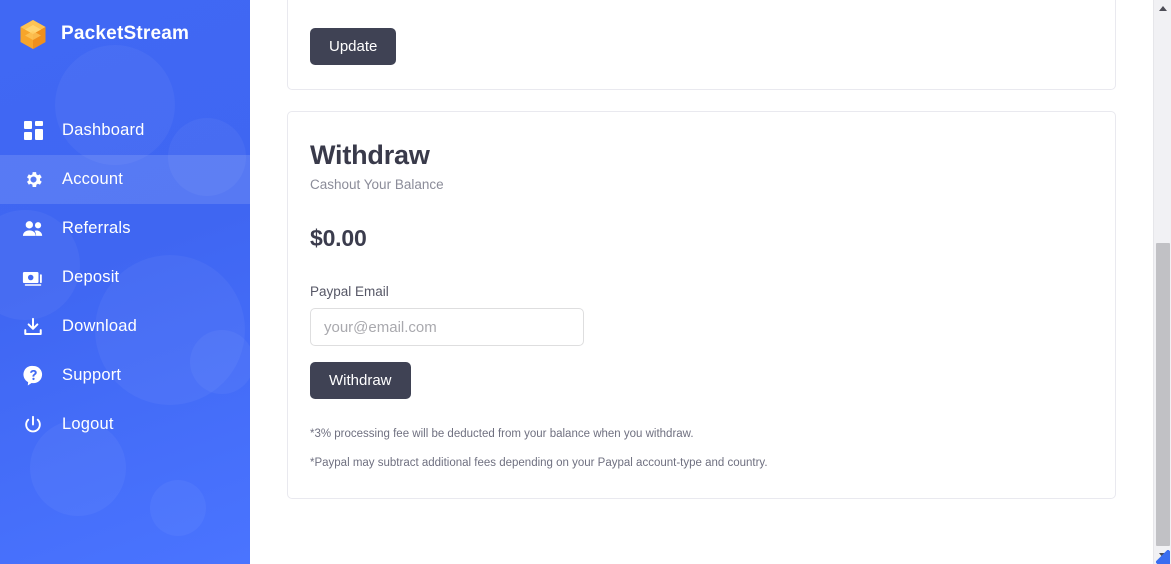 The width and height of the screenshot is (1171, 564). I want to click on paypal-email-field-group: Paypal Email, so click(701, 315).